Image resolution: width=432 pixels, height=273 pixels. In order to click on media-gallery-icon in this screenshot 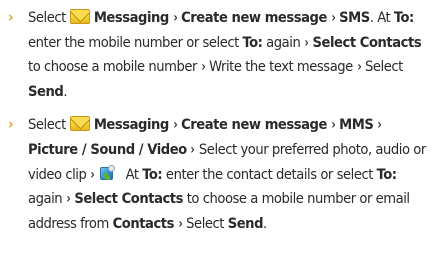, I will do `click(107, 173)`.